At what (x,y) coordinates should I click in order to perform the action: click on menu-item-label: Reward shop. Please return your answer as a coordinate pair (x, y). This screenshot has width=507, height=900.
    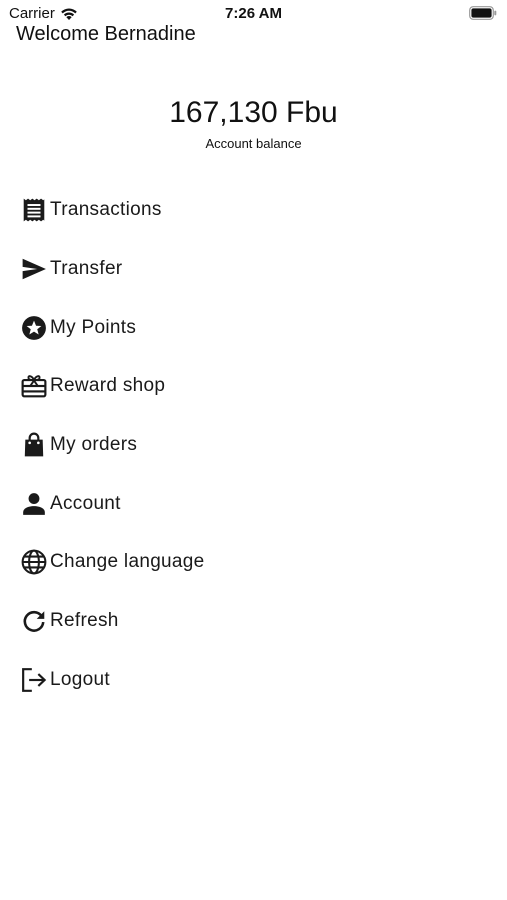
    Looking at the image, I should click on (108, 386).